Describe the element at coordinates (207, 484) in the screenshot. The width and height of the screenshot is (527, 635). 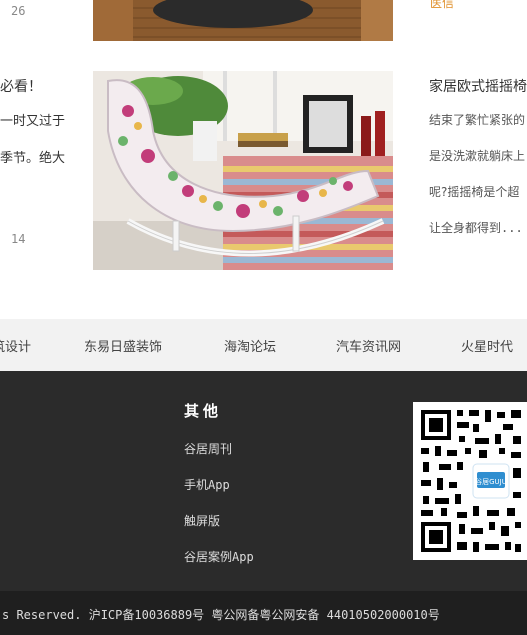
I see `footer-link-mobile-app: 手机App` at that location.